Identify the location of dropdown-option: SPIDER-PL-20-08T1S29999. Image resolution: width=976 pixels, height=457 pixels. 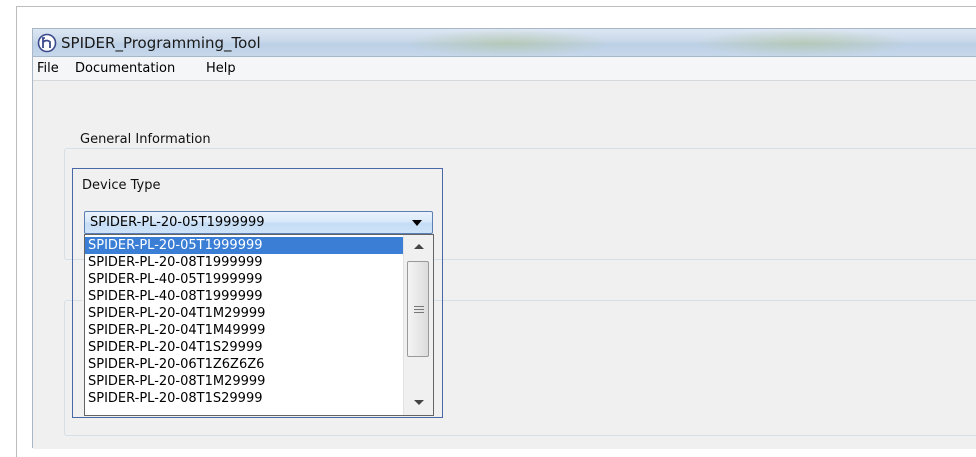
(244, 398).